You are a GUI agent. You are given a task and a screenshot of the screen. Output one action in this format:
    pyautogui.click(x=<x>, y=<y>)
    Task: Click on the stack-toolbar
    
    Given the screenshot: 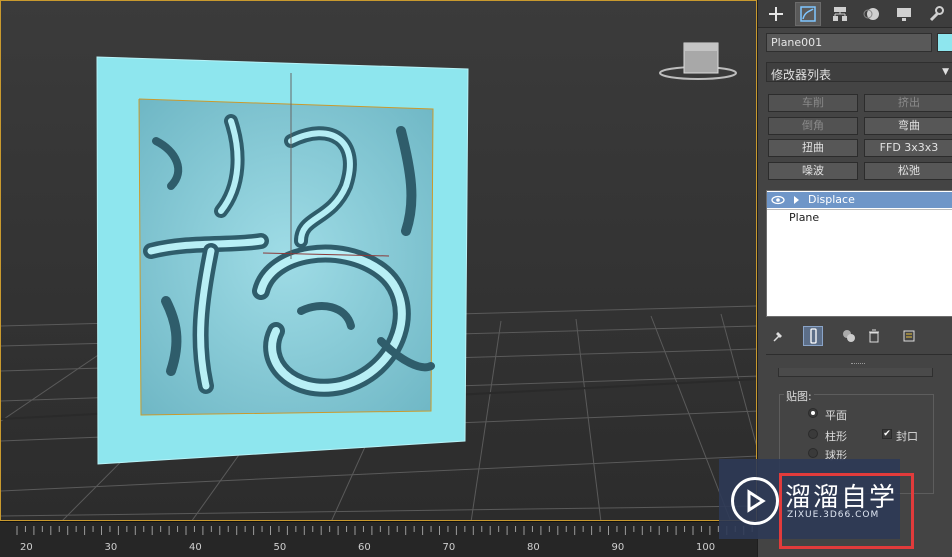 What is the action you would take?
    pyautogui.click(x=859, y=336)
    